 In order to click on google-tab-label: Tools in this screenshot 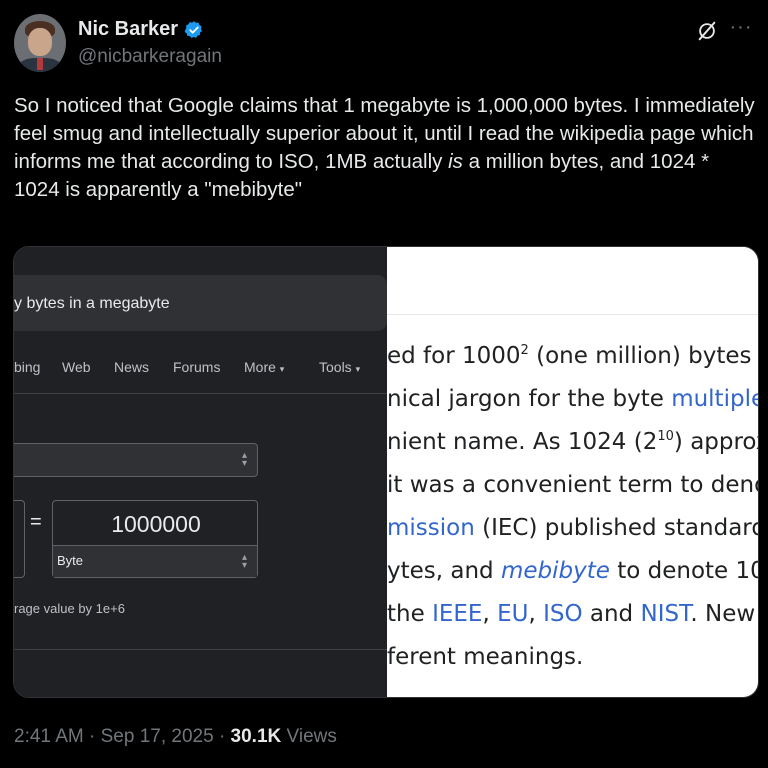, I will do `click(335, 367)`.